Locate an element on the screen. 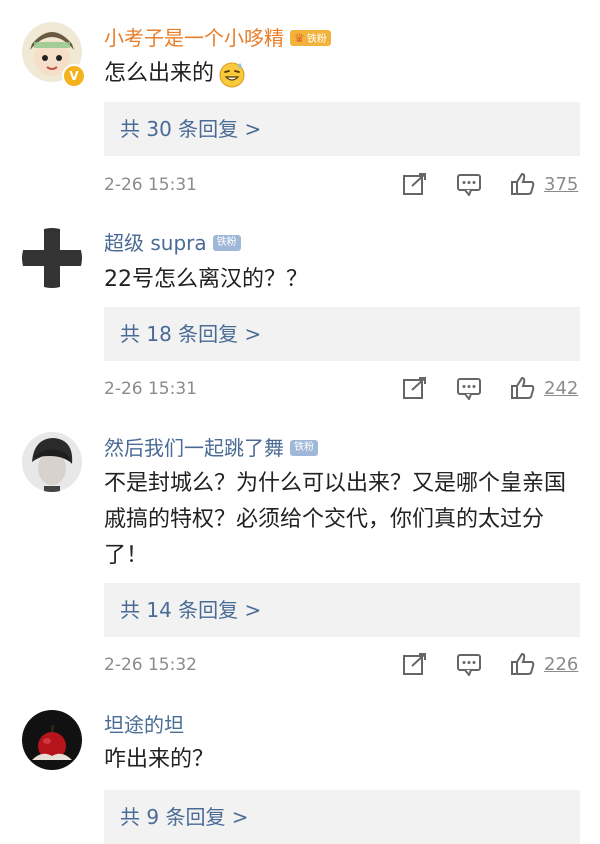 The width and height of the screenshot is (600, 844). view-replies-button: 共 14 条回复 > is located at coordinates (342, 610).